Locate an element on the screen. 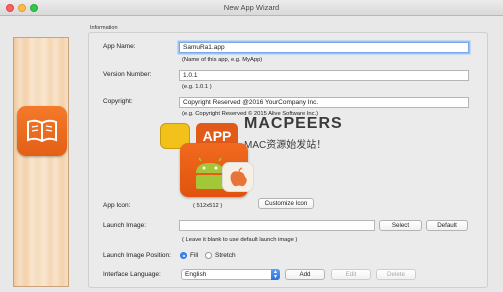 The image size is (503, 292). edit-language-button: Edit is located at coordinates (351, 274).